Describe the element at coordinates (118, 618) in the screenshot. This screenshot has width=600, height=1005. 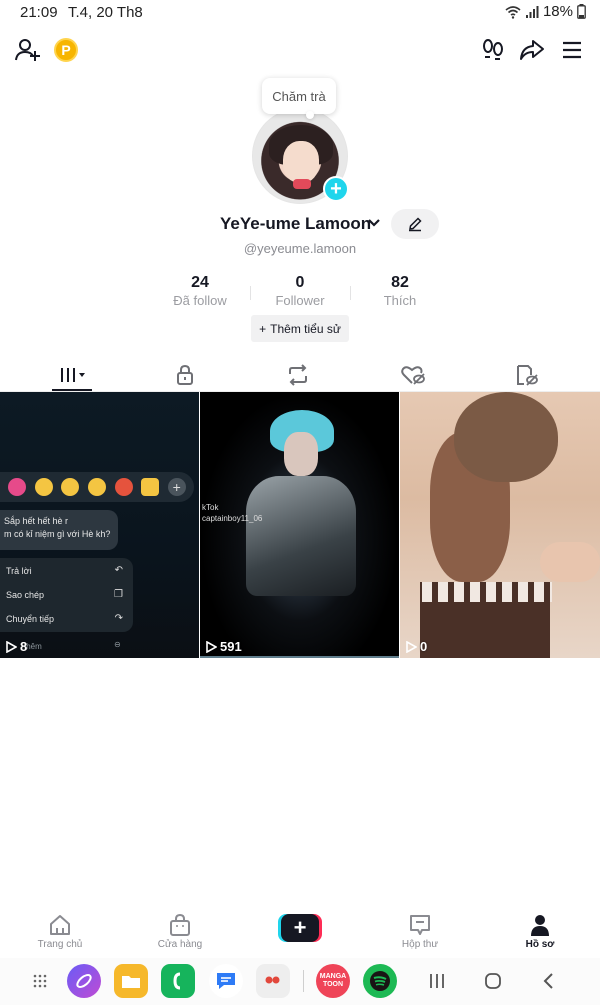
I see `forward-icon: ↷` at that location.